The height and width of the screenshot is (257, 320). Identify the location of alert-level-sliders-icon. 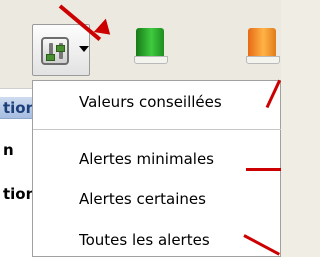
(55, 51).